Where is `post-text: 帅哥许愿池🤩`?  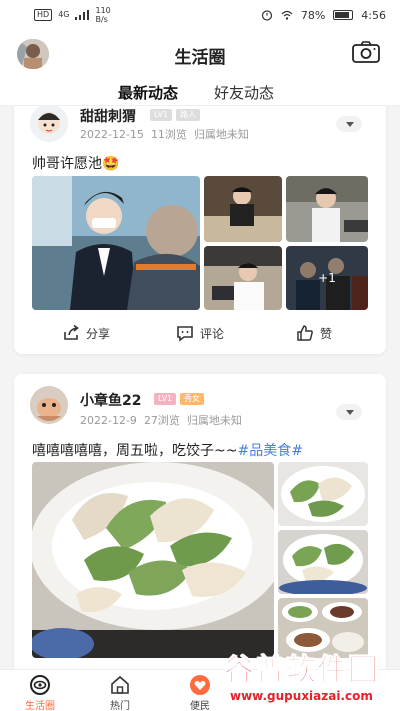
post-text: 帅哥许愿池🤩 is located at coordinates (76, 164).